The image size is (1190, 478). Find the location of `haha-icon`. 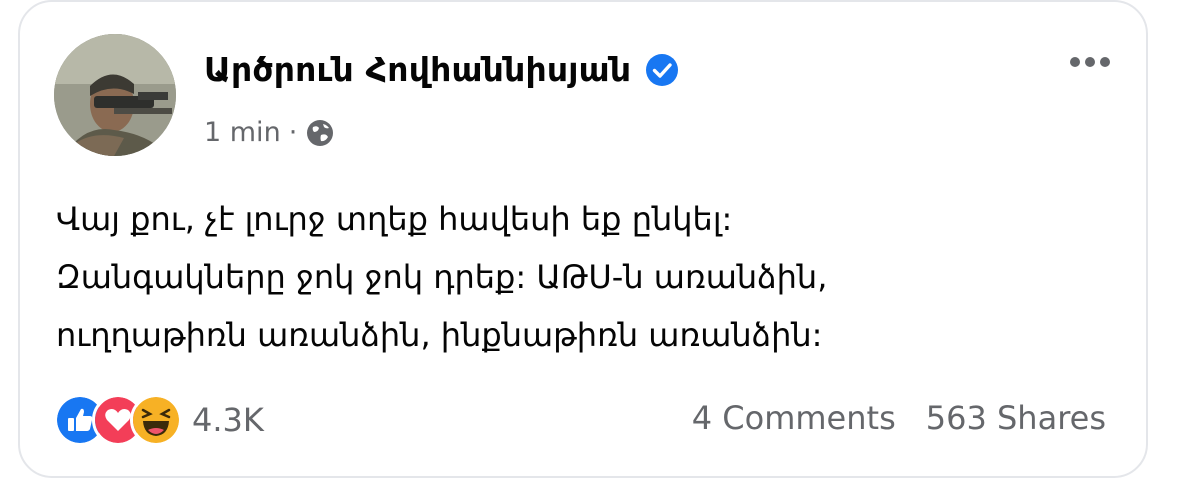

haha-icon is located at coordinates (156, 420).